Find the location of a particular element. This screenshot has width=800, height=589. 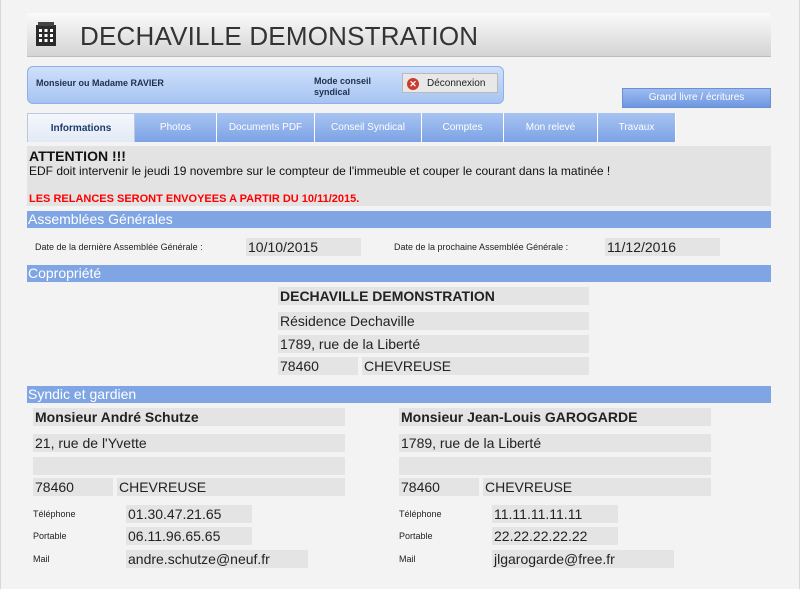

caretaker-mail: jlgarogarde@free.fr is located at coordinates (583, 559).